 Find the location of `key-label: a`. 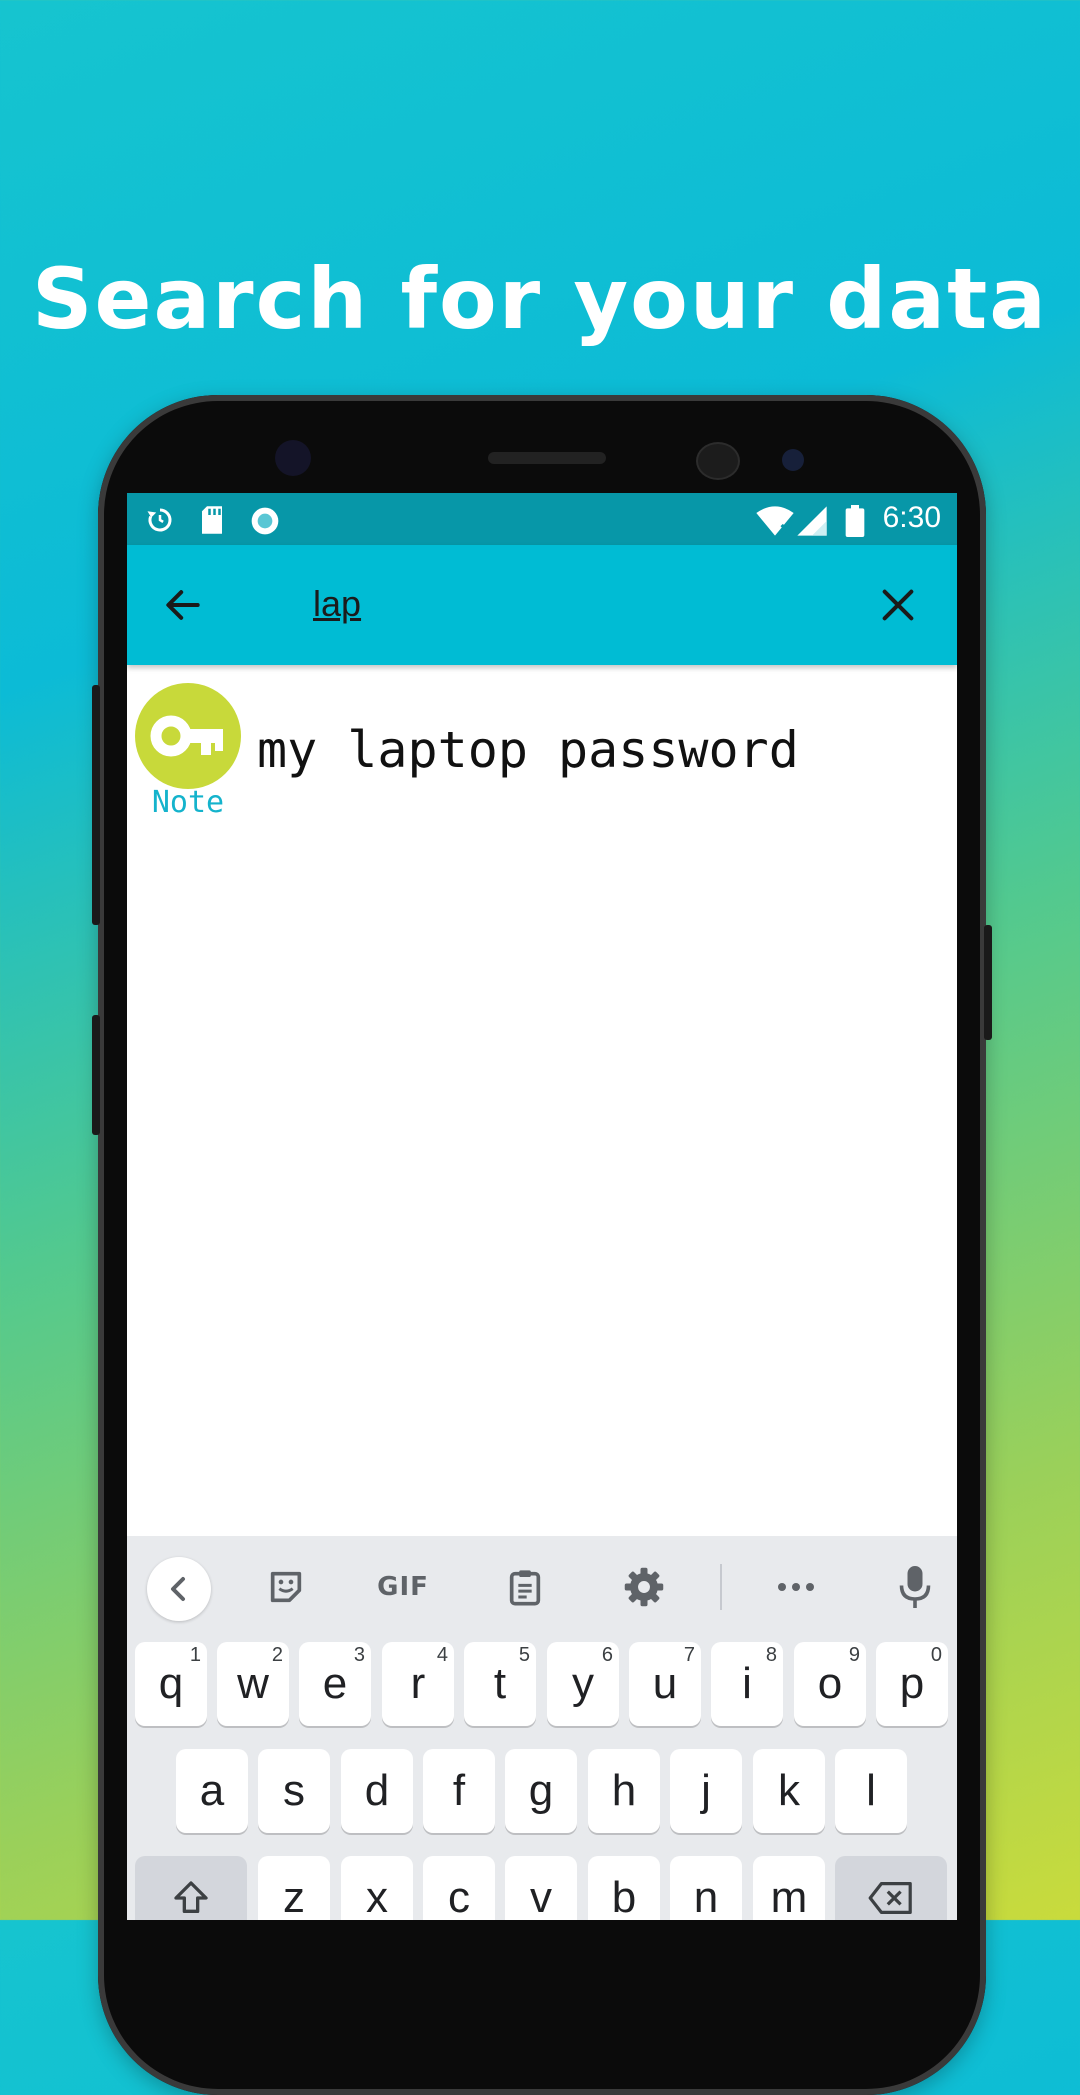

key-label: a is located at coordinates (212, 1790).